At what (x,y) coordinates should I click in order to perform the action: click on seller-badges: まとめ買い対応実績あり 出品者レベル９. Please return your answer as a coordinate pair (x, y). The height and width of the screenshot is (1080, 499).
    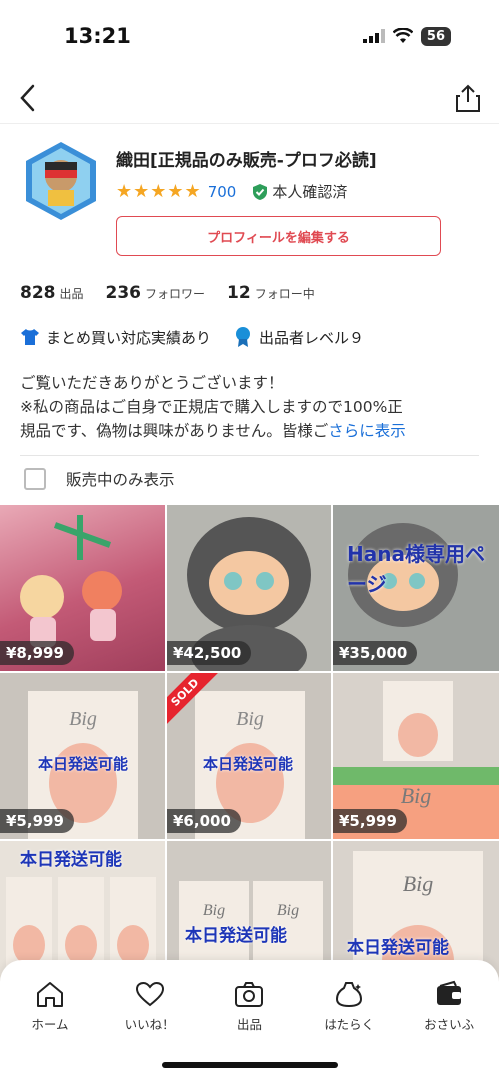
    Looking at the image, I should click on (192, 337).